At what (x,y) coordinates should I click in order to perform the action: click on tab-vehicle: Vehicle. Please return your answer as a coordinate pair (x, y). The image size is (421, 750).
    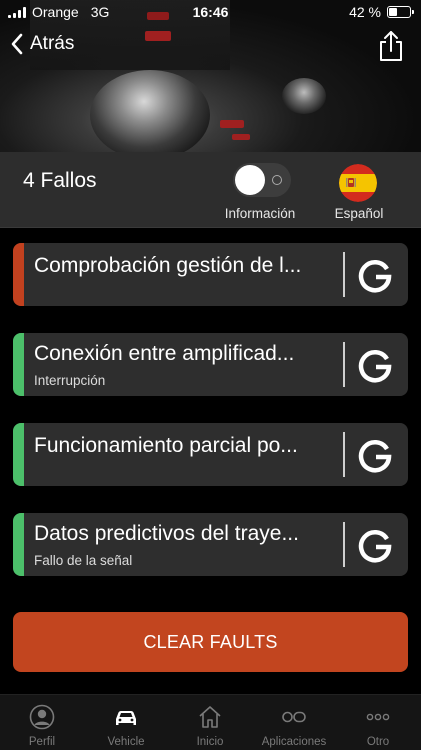
    Looking at the image, I should click on (126, 722).